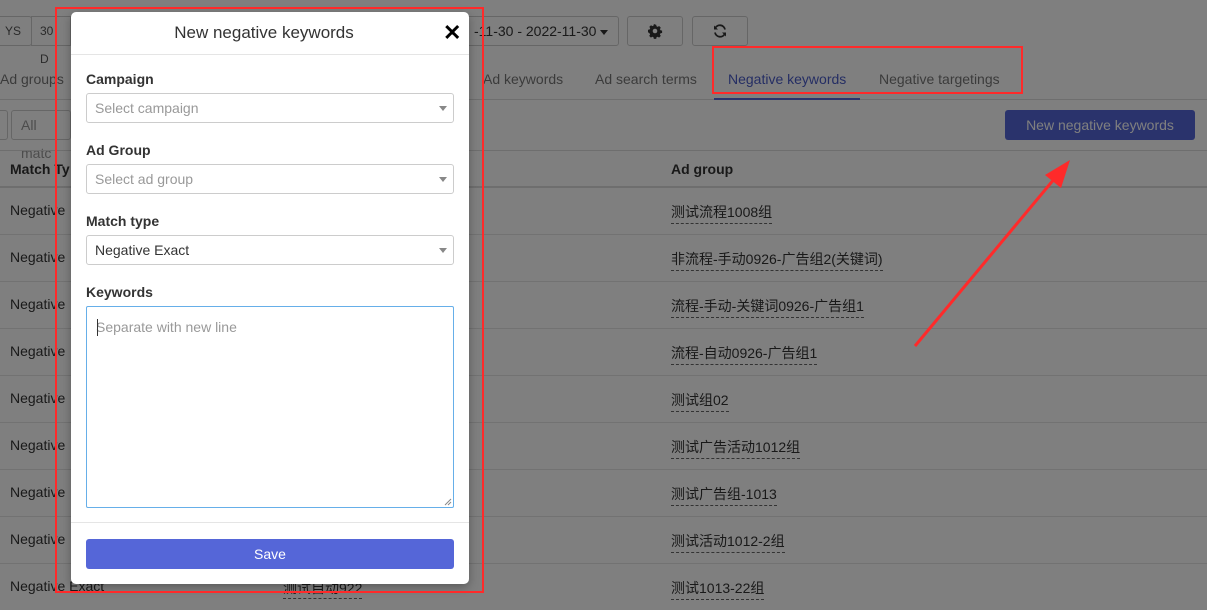 The height and width of the screenshot is (610, 1207). Describe the element at coordinates (987, 259) in the screenshot. I see `annotation-arrow-shaft` at that location.